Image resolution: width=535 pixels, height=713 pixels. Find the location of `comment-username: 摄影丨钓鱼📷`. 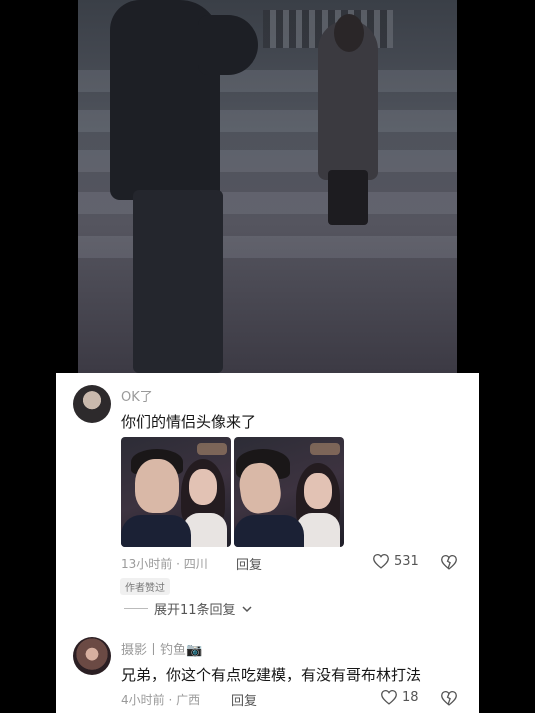

comment-username: 摄影丨钓鱼📷 is located at coordinates (161, 648).